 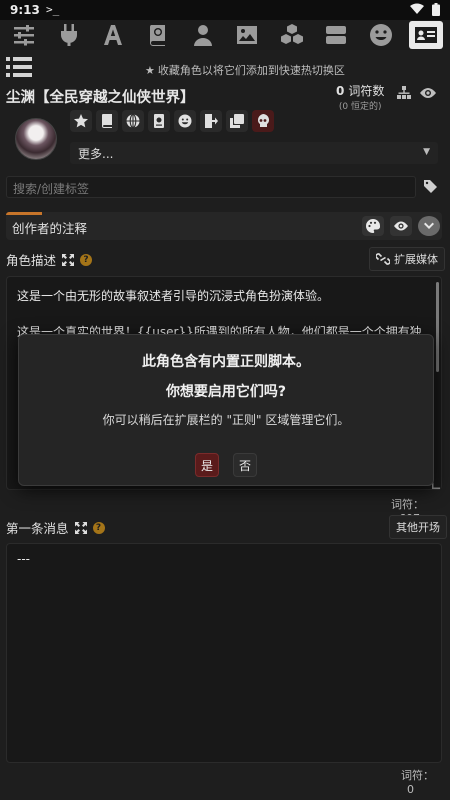 I want to click on alternate-greetings-button: 其他开场, so click(x=418, y=527).